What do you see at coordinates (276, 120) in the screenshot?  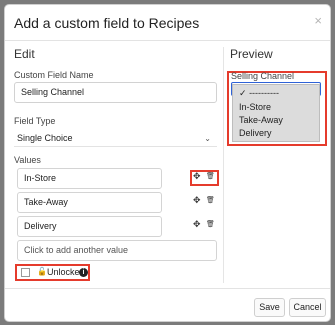 I see `dropdown-option-take-away: Take-Away` at bounding box center [276, 120].